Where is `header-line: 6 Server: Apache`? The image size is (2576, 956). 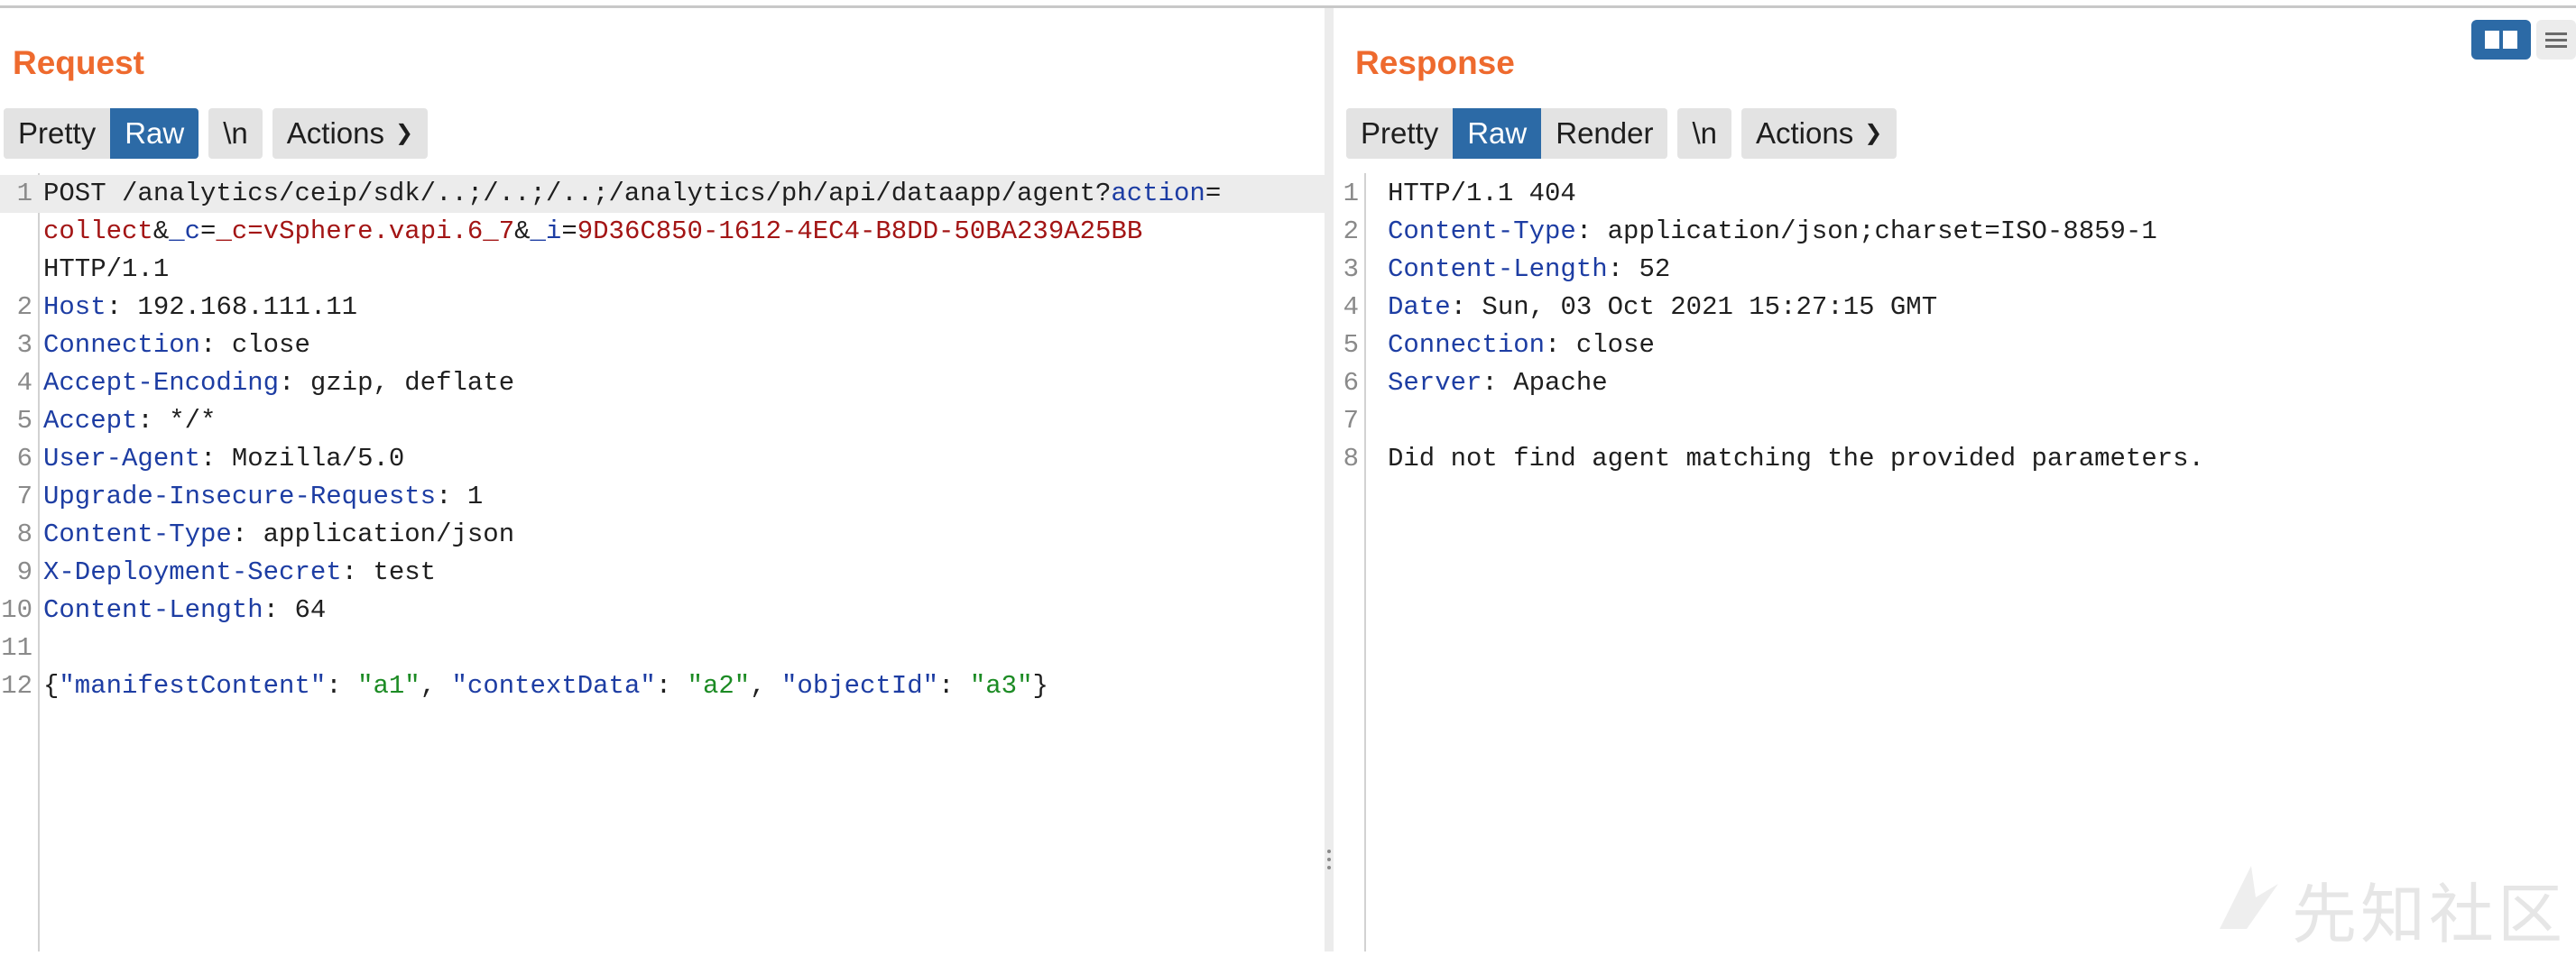 header-line: 6 Server: Apache is located at coordinates (1955, 383).